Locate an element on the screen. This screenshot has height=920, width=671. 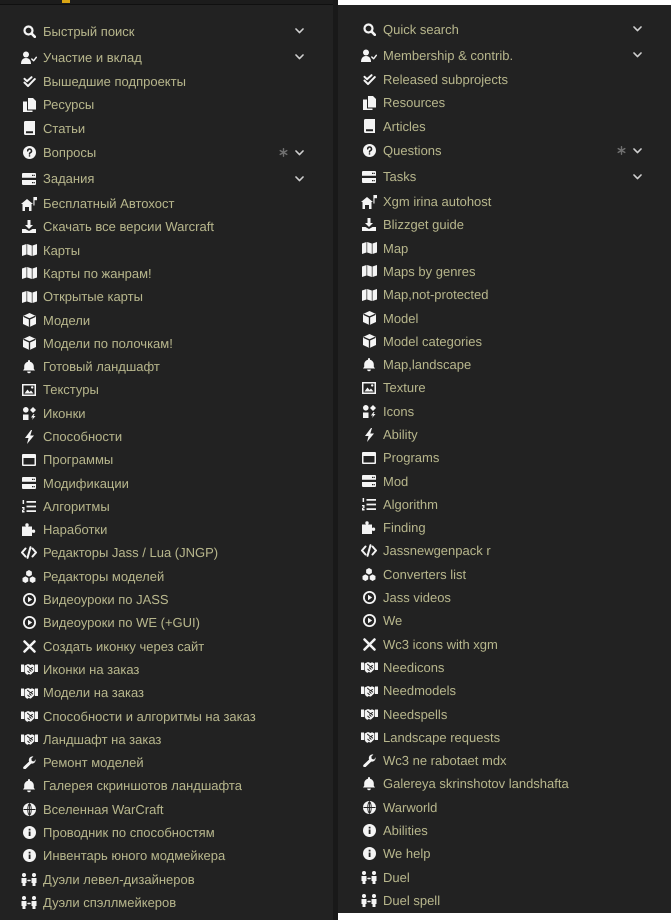
menu-link: Map,landscape is located at coordinates (416, 364).